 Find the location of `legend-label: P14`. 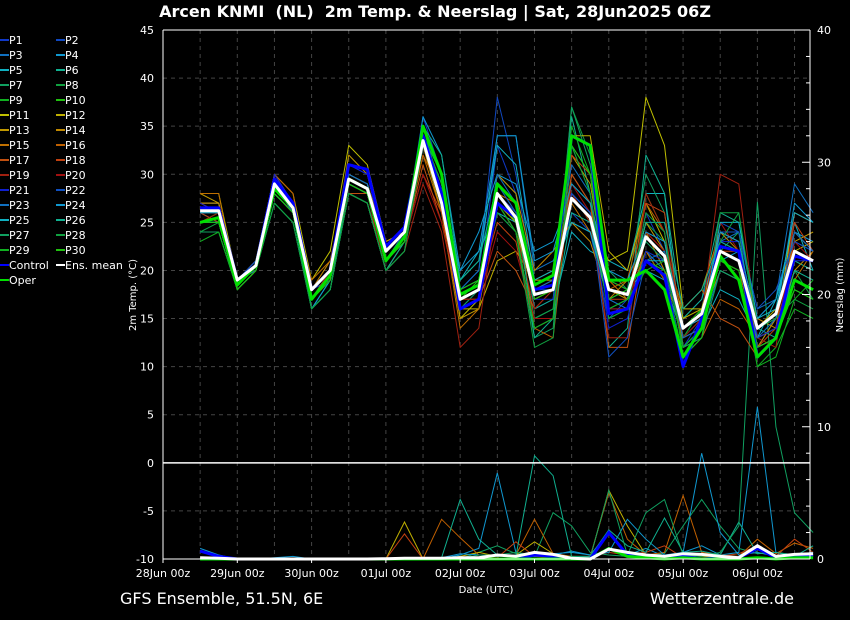

legend-label: P14 is located at coordinates (75, 130).